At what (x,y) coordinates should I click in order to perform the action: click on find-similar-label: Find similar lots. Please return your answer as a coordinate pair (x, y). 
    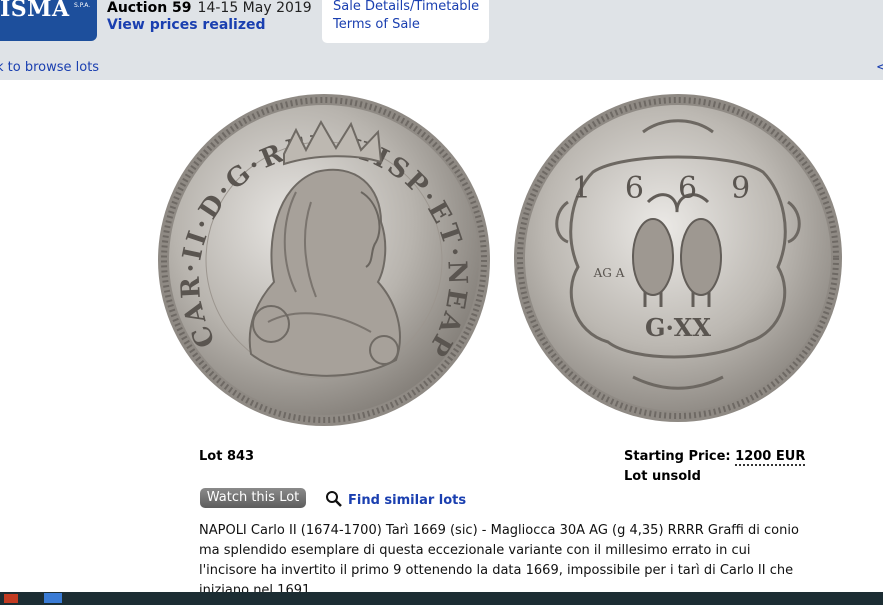
    Looking at the image, I should click on (407, 500).